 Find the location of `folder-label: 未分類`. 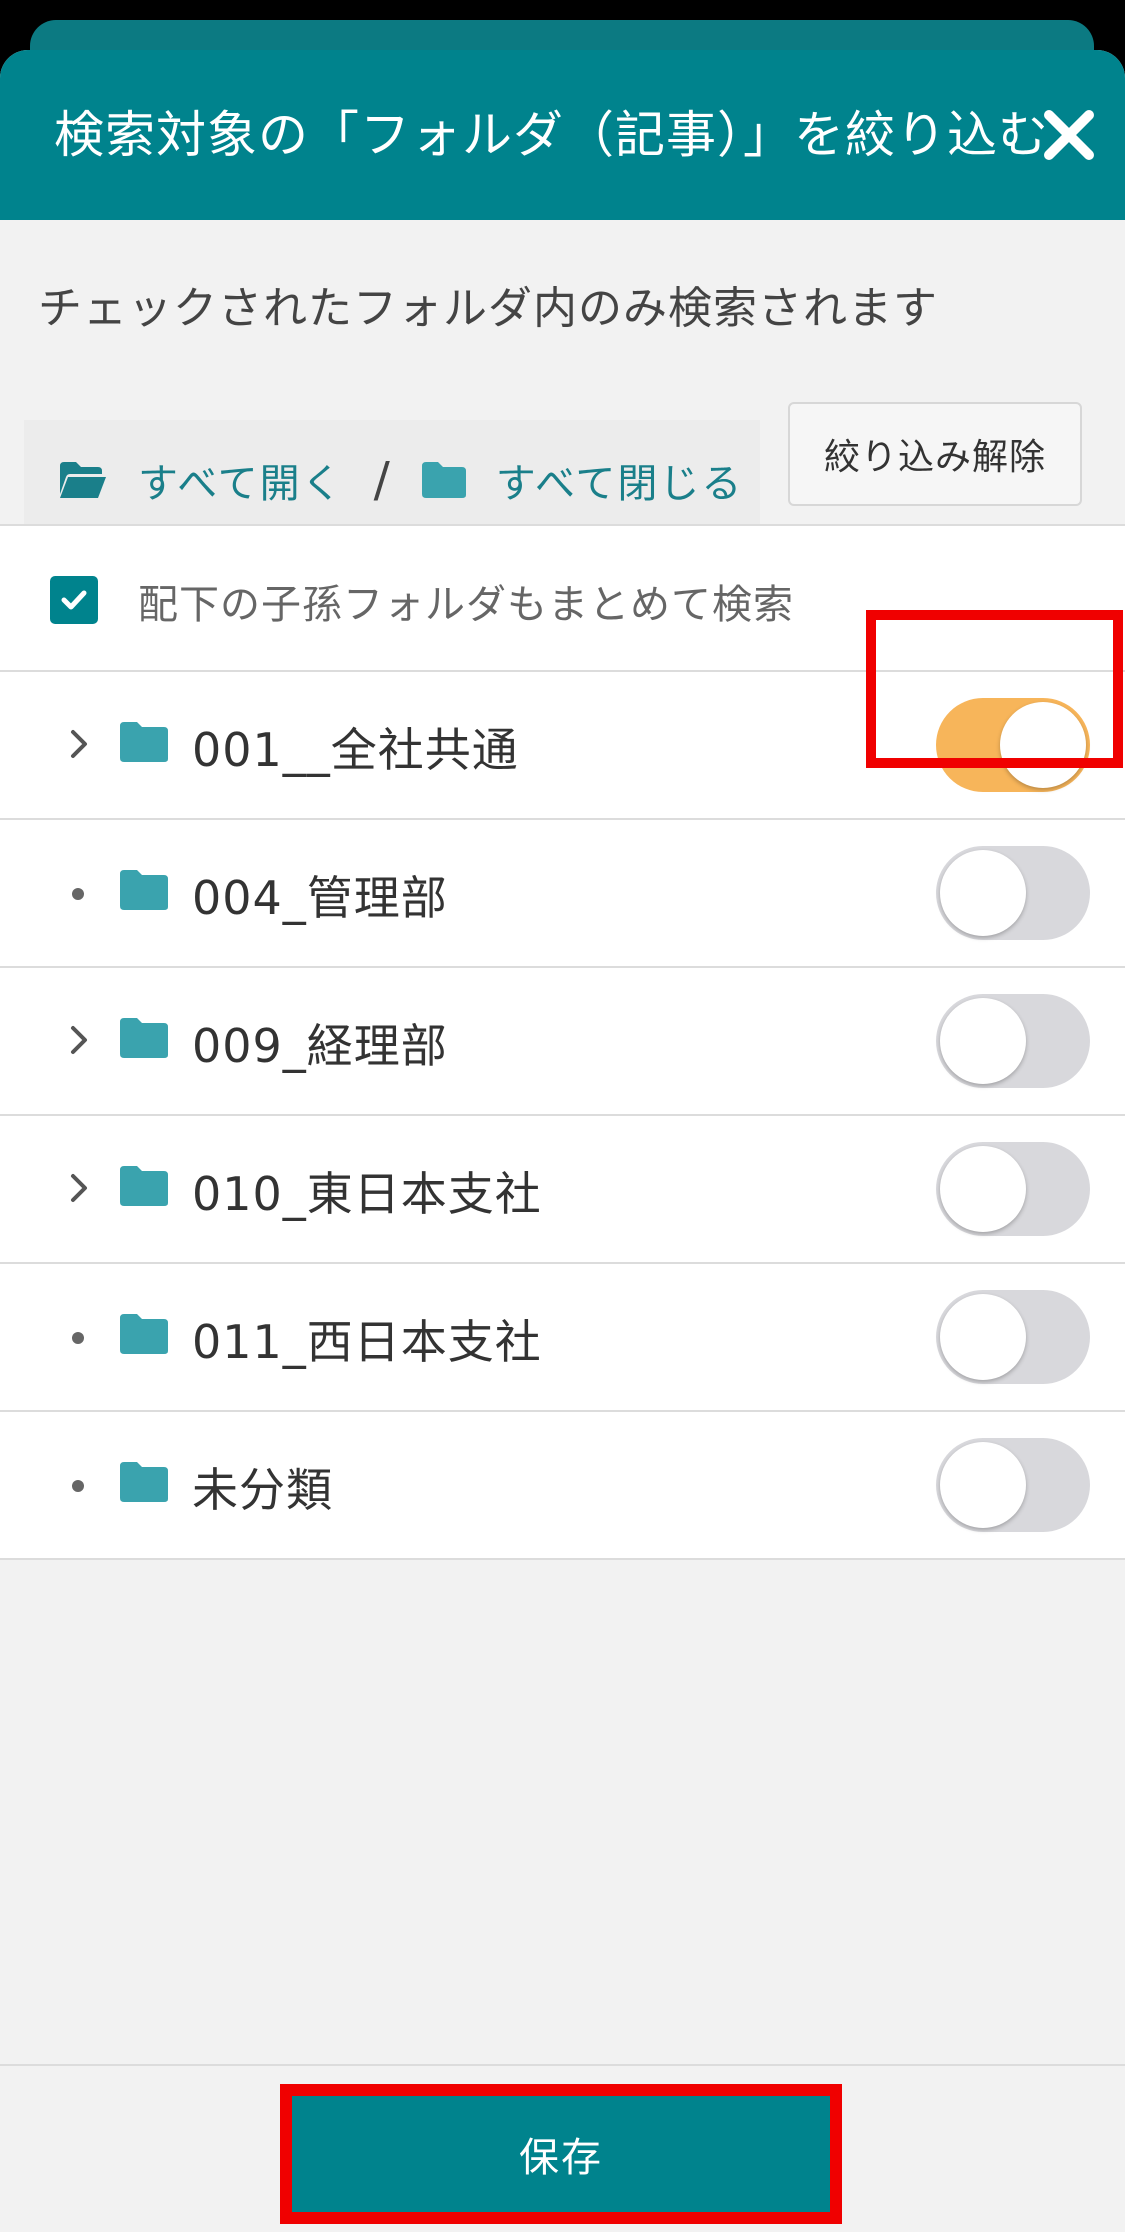

folder-label: 未分類 is located at coordinates (262, 1490).